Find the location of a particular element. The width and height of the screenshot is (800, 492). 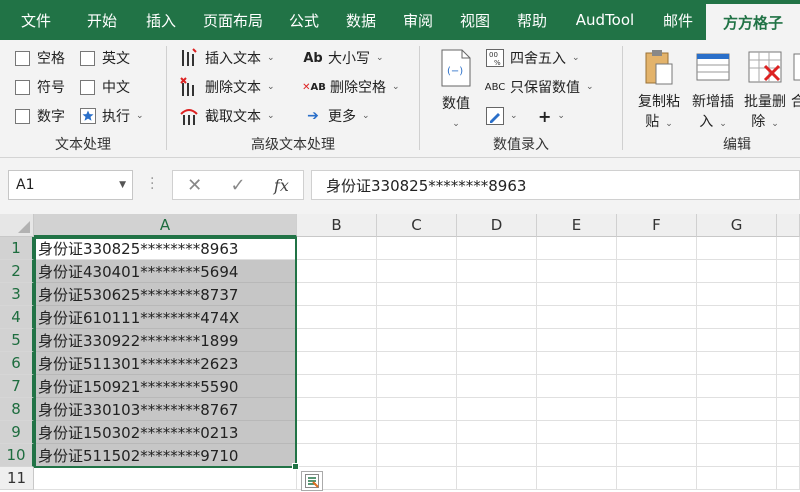

row-header: 4 is located at coordinates (17, 317).